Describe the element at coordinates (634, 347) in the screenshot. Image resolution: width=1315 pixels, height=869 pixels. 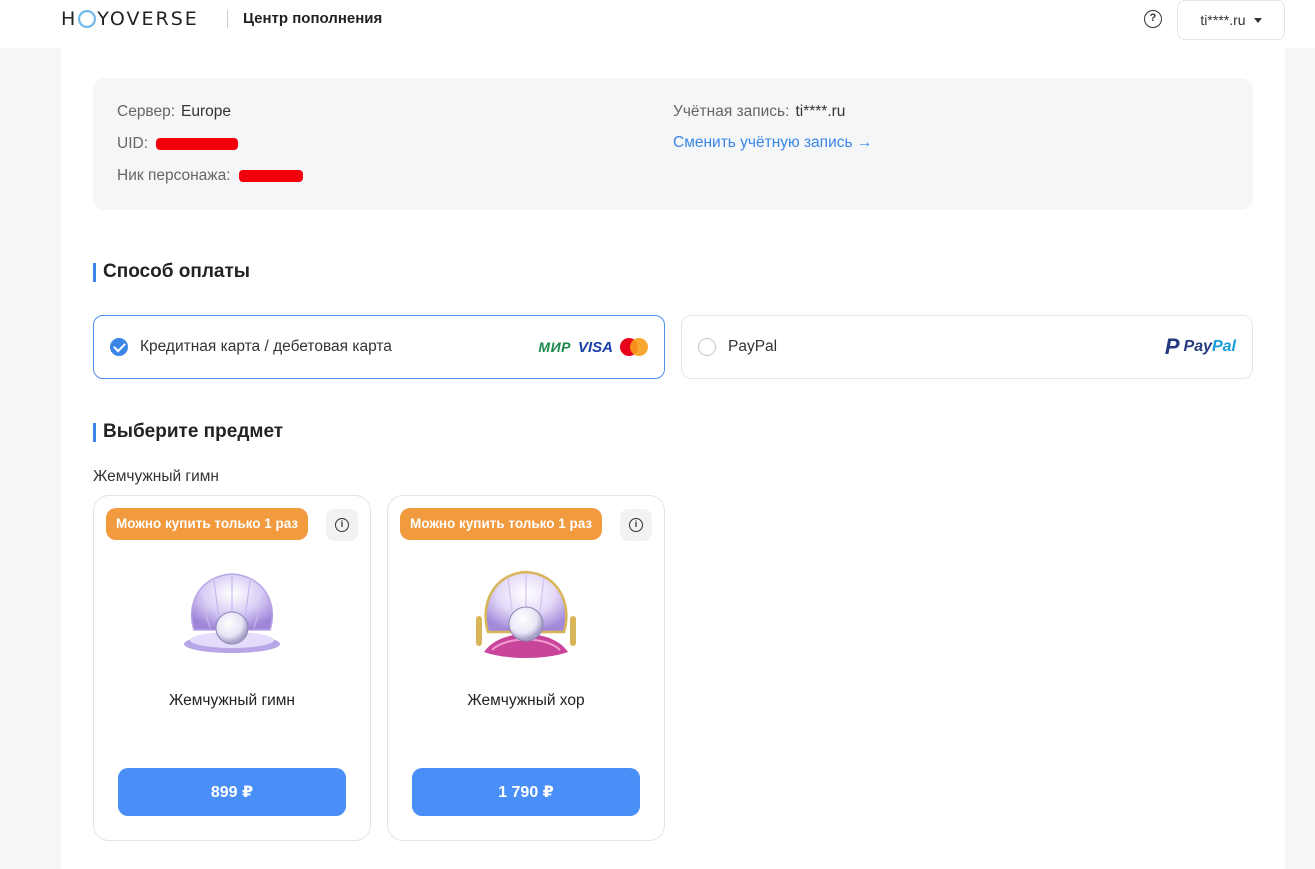
I see `mastercard-logo` at that location.